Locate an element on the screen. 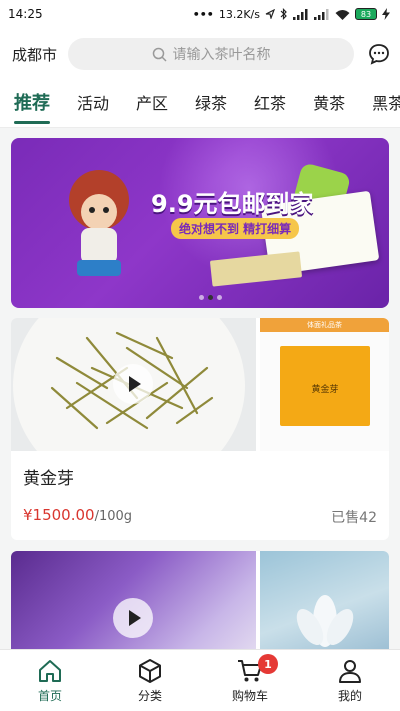  tab-events: 活动 is located at coordinates (93, 103).